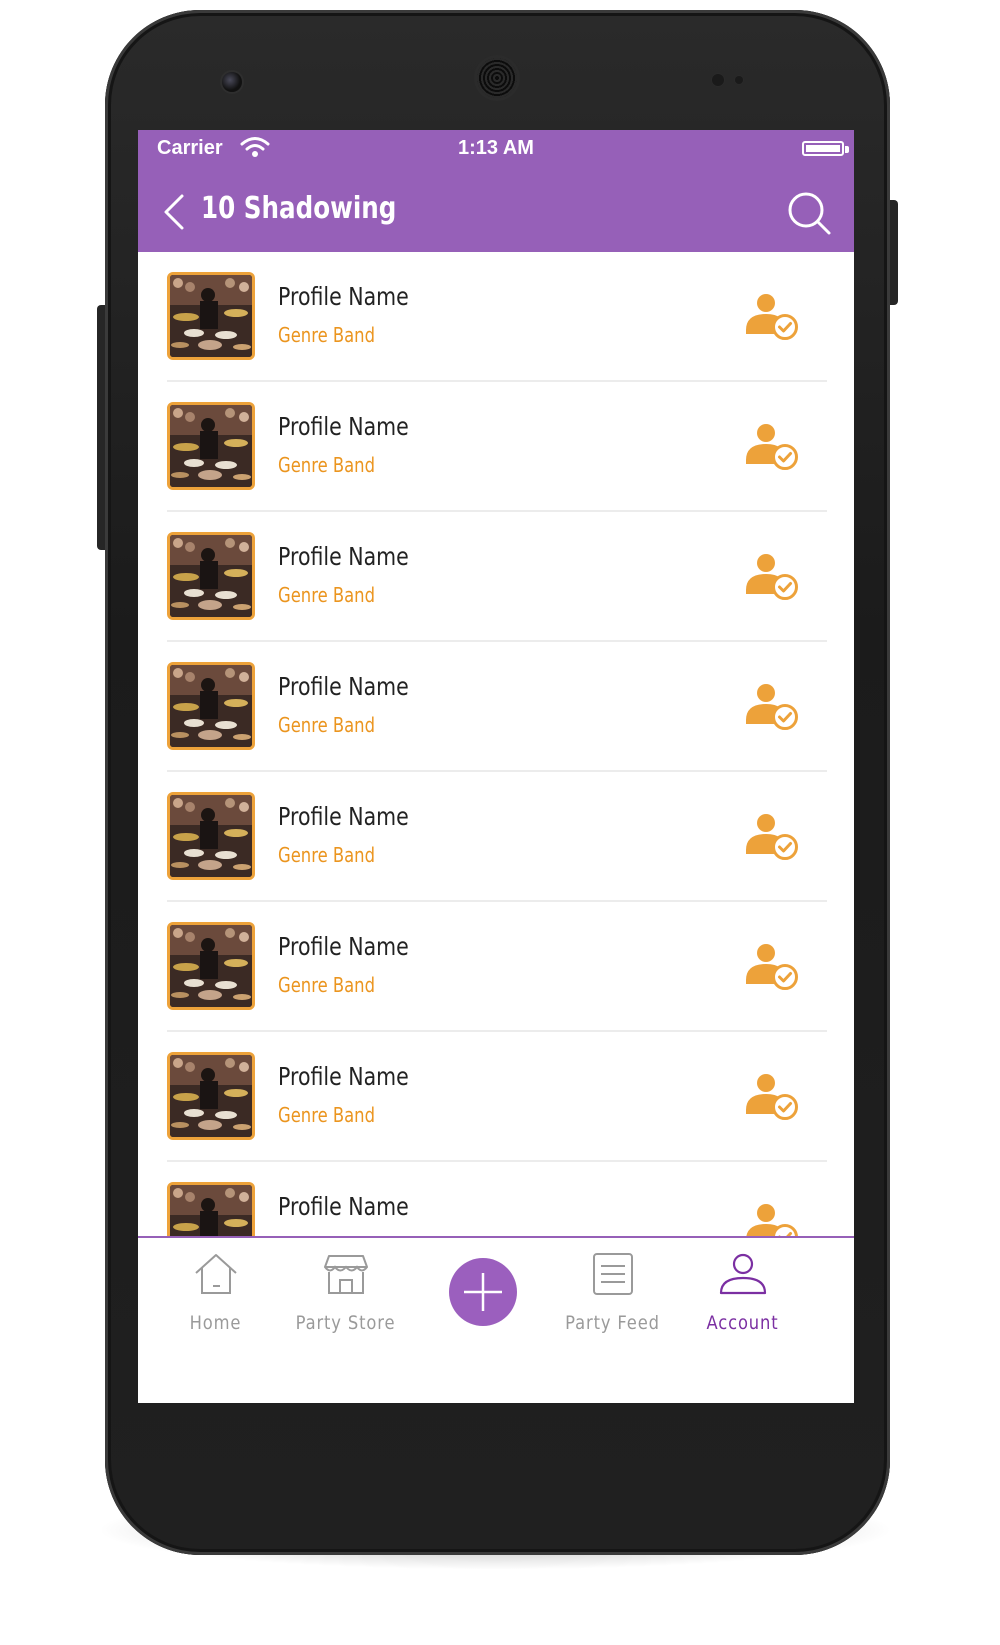 This screenshot has height=1645, width=1000. I want to click on battery-tip, so click(847, 149).